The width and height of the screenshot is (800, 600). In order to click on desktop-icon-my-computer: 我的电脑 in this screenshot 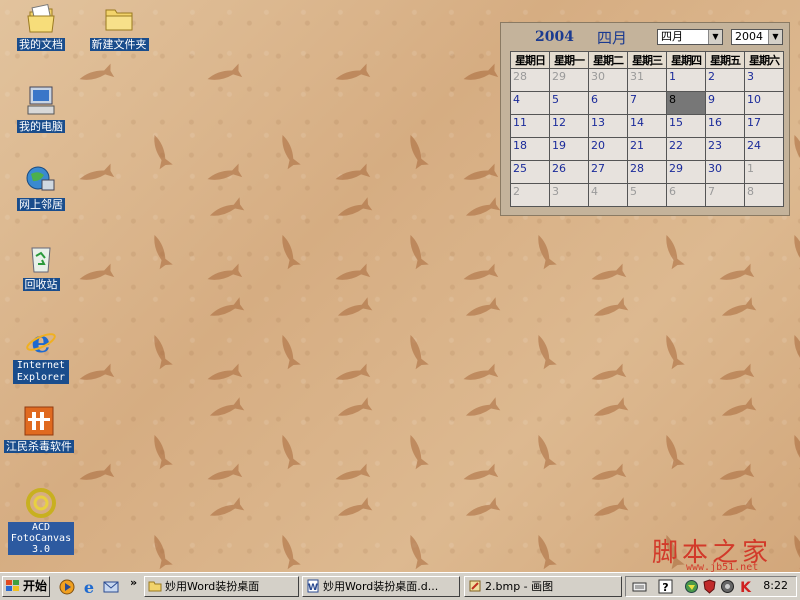, I will do `click(41, 108)`.